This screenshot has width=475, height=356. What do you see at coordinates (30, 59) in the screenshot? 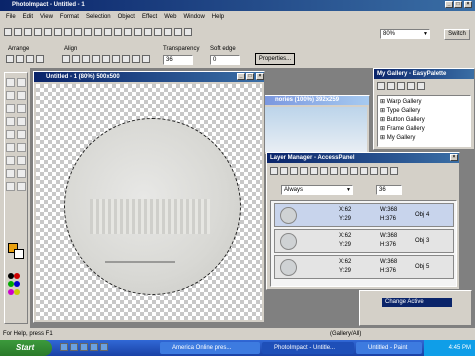
I see `forward-icon` at bounding box center [30, 59].